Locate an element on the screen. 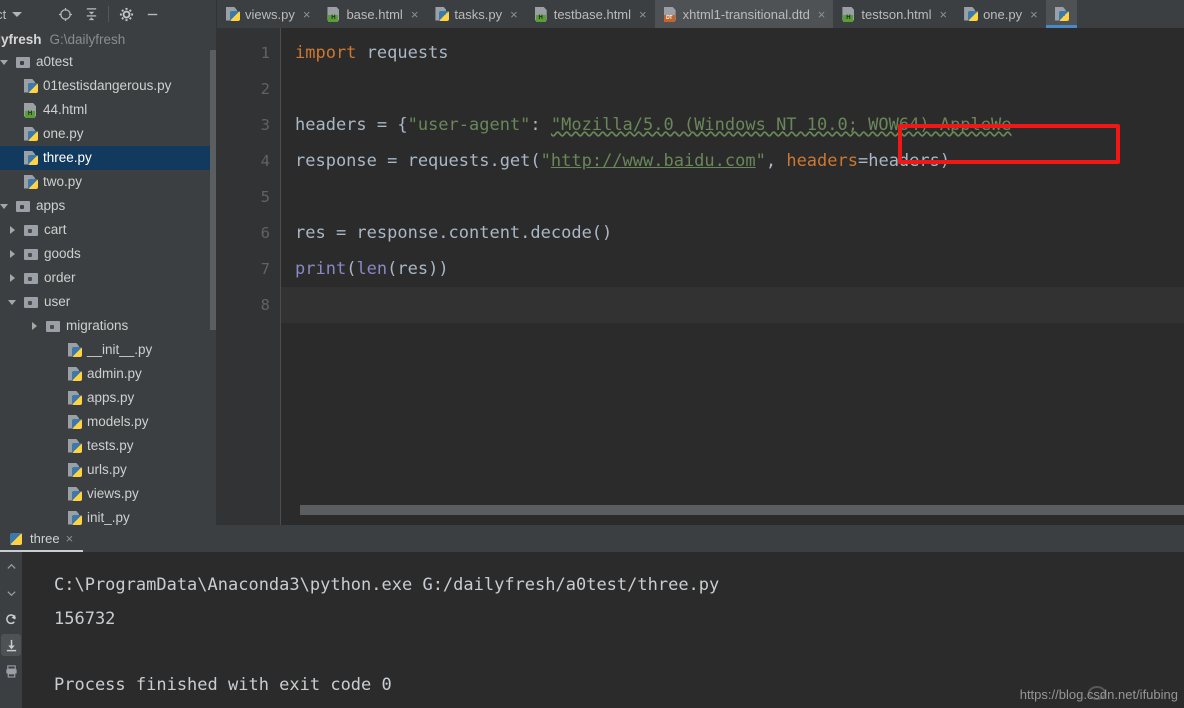 This screenshot has height=708, width=1184. editor-tab-one-py: one.py × is located at coordinates (1000, 14).